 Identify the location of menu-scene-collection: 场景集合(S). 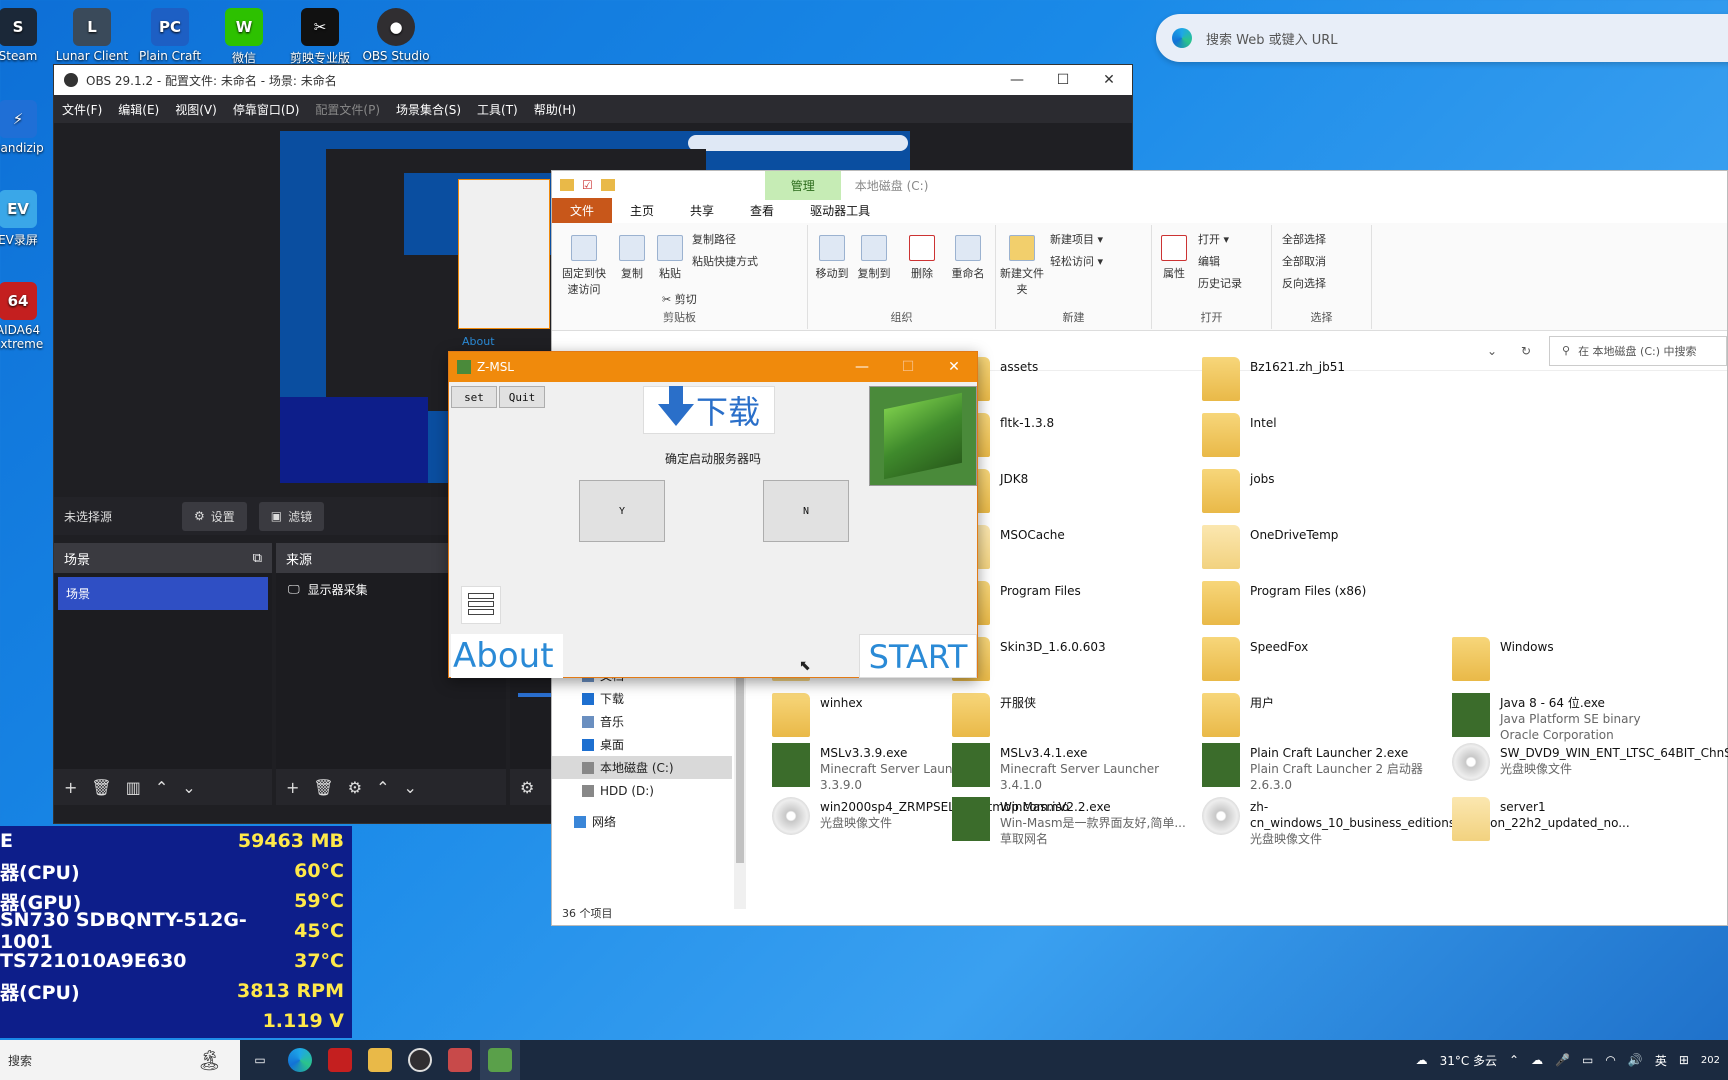
(428, 109).